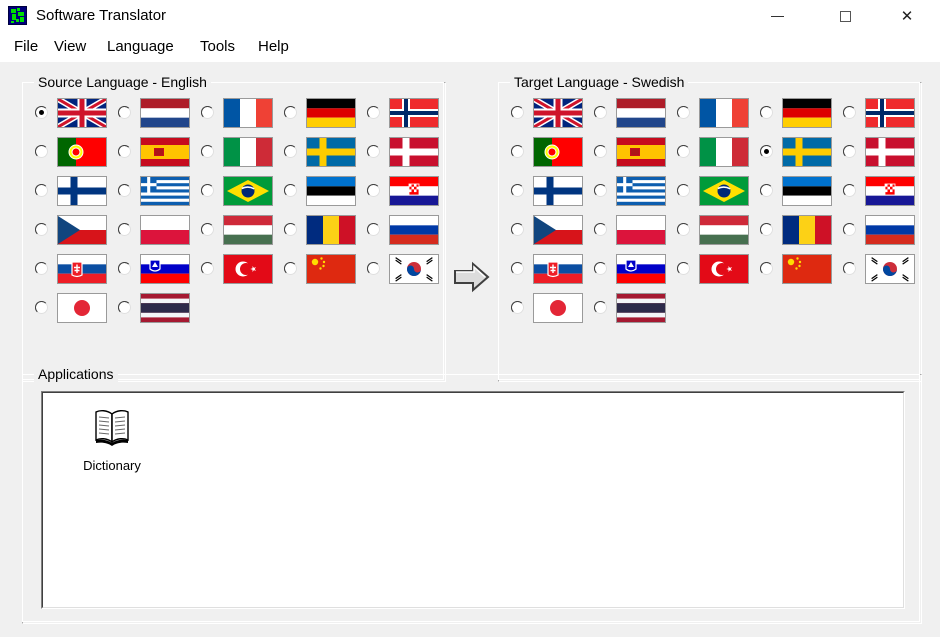  Describe the element at coordinates (683, 190) in the screenshot. I see `radio-br` at that location.